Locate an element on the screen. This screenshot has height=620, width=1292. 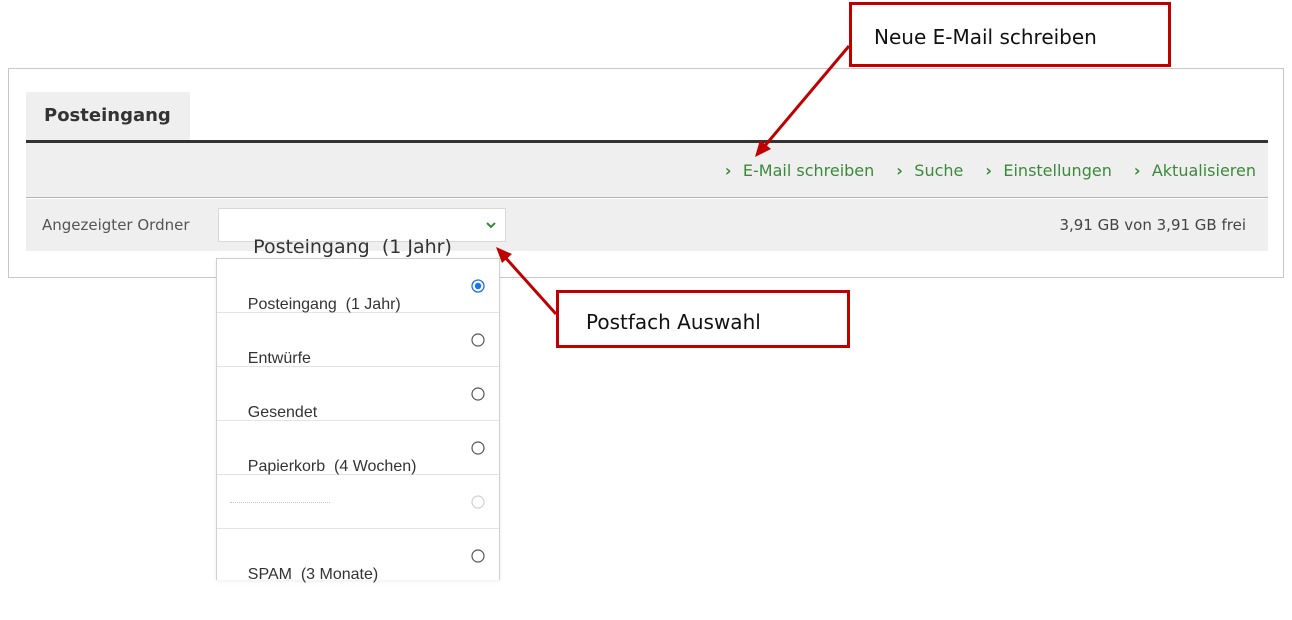
option-label: Posteingang (1 Jahr) is located at coordinates (324, 304).